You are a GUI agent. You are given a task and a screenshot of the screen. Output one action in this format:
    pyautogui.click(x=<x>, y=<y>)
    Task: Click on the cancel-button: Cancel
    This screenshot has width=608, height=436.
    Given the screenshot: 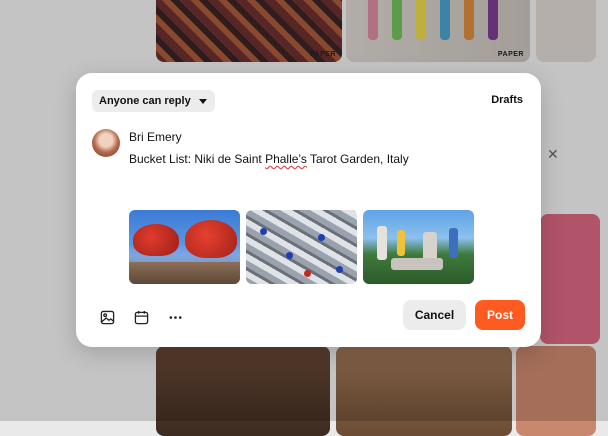 What is the action you would take?
    pyautogui.click(x=434, y=315)
    